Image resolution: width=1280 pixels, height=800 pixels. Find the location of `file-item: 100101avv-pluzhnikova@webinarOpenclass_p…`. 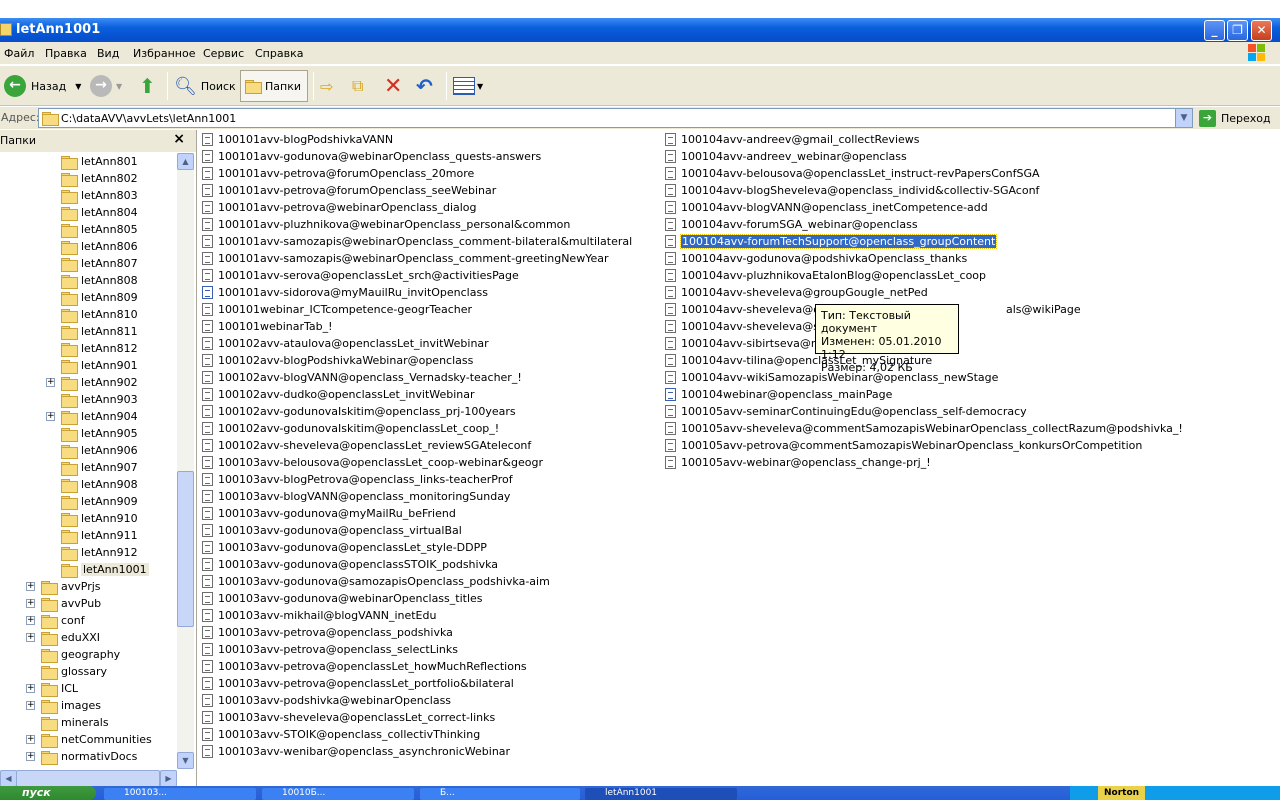

file-item: 100101avv-pluzhnikova@webinarOpenclass_p… is located at coordinates (386, 224).